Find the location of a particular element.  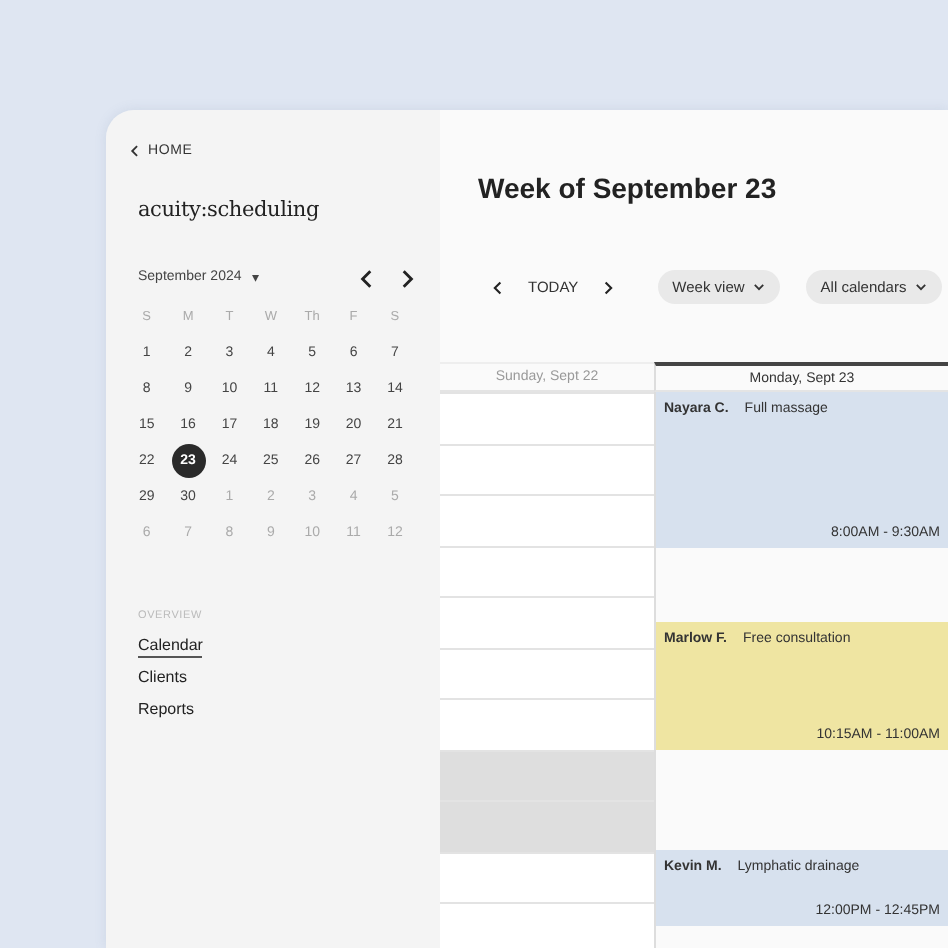

chevron-left-icon is located at coordinates (498, 287).